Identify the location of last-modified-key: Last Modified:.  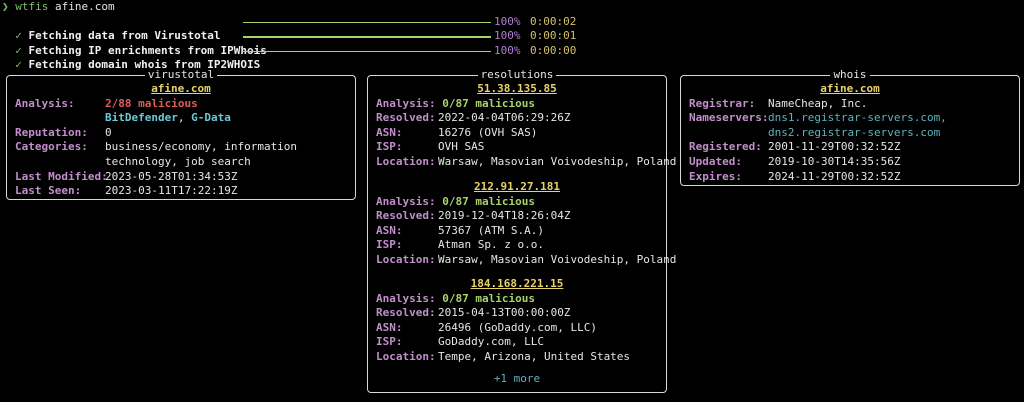
(61, 176).